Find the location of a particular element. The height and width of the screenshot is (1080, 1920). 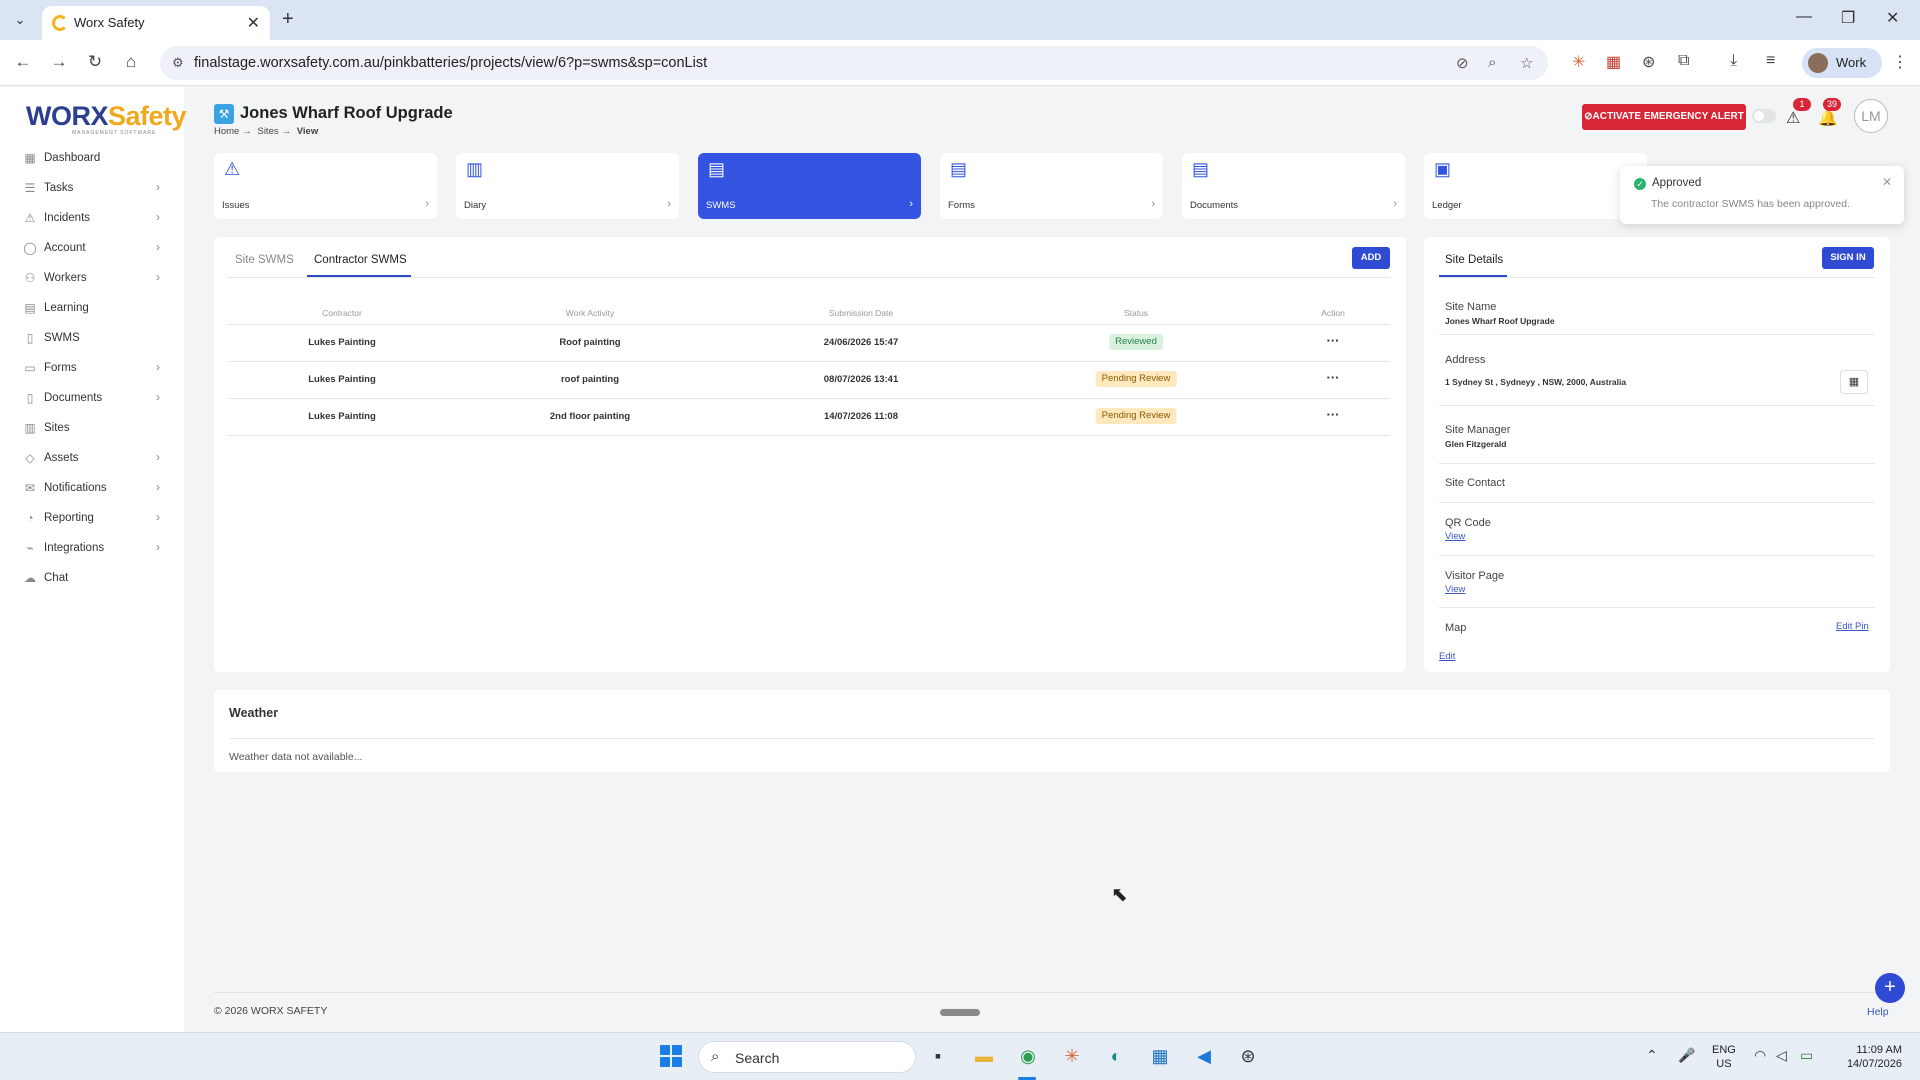

sidebar-item-reporting: ◔ Reporting › is located at coordinates (92, 519).